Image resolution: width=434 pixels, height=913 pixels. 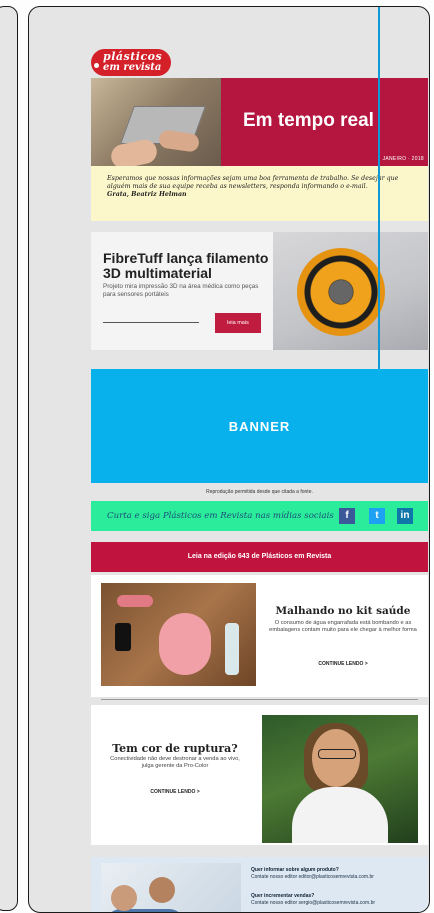 I want to click on alignment-guide-line, so click(x=379, y=188).